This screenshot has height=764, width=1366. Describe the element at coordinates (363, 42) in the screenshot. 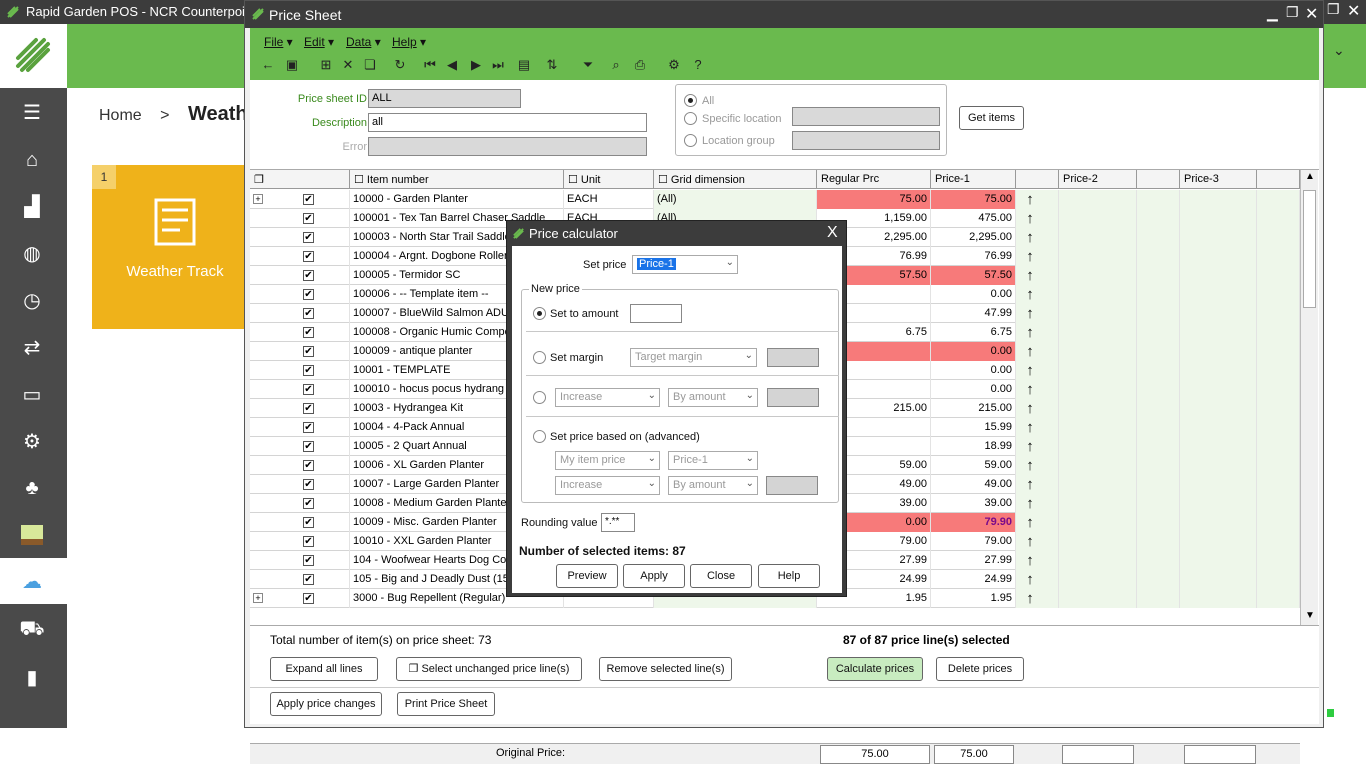

I see `menu-data: Data ▾` at that location.